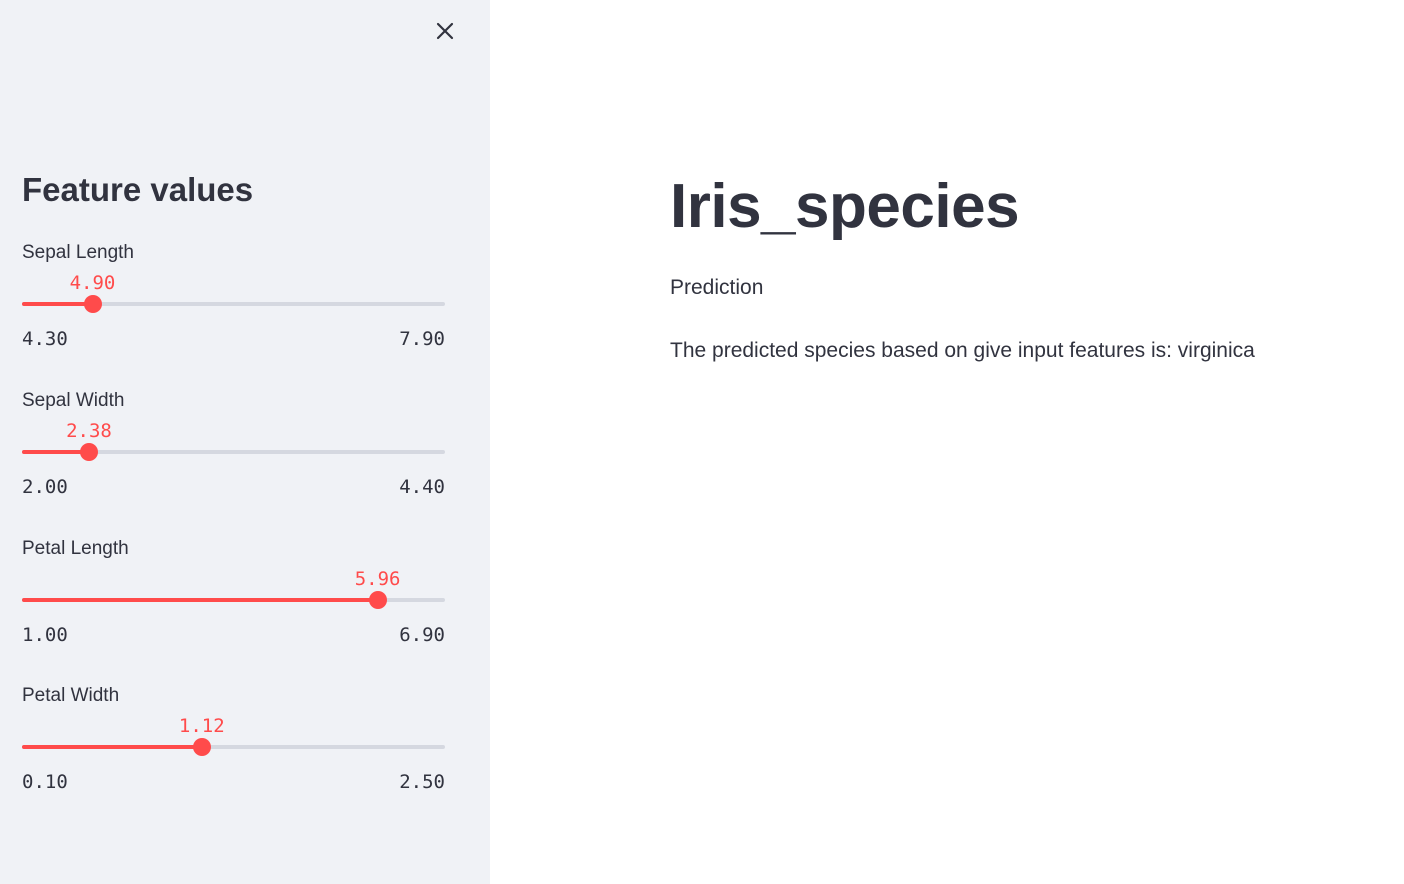 This screenshot has width=1404, height=884. Describe the element at coordinates (717, 287) in the screenshot. I see `prediction-subtitle: Prediction` at that location.